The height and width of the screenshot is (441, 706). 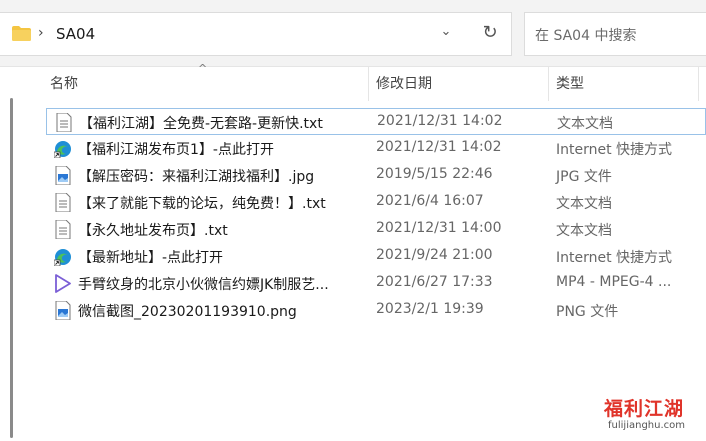 What do you see at coordinates (63, 283) in the screenshot?
I see `video-file-icon` at bounding box center [63, 283].